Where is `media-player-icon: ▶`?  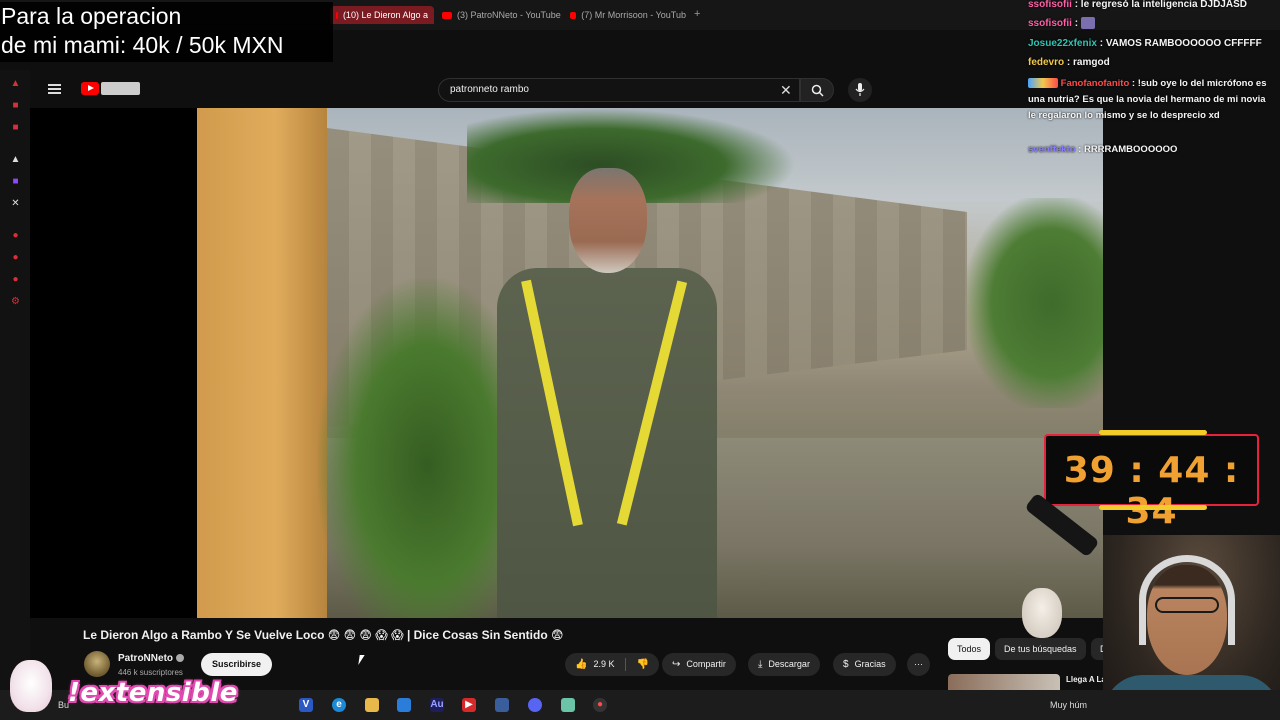
media-player-icon: ▶ is located at coordinates (469, 705).